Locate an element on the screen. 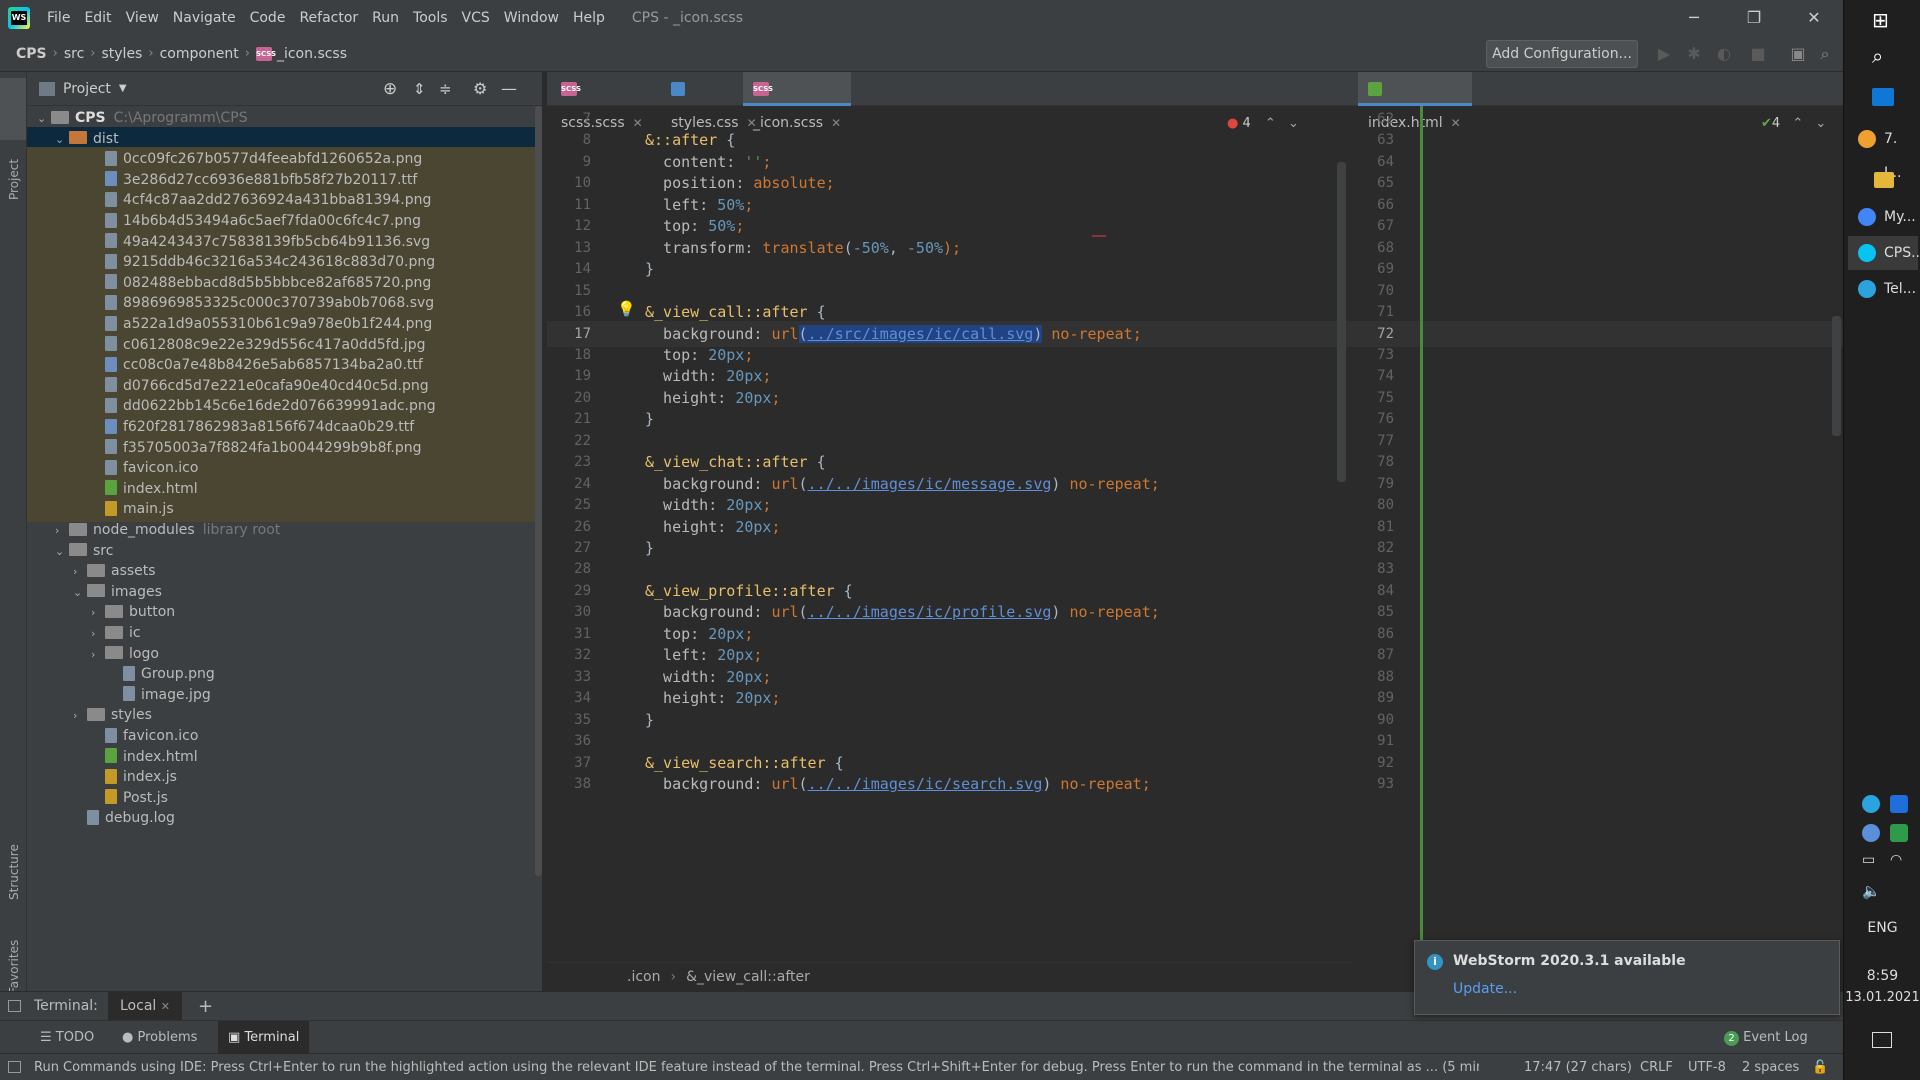 This screenshot has width=1920, height=1080. menu-item-help: Help is located at coordinates (589, 18).